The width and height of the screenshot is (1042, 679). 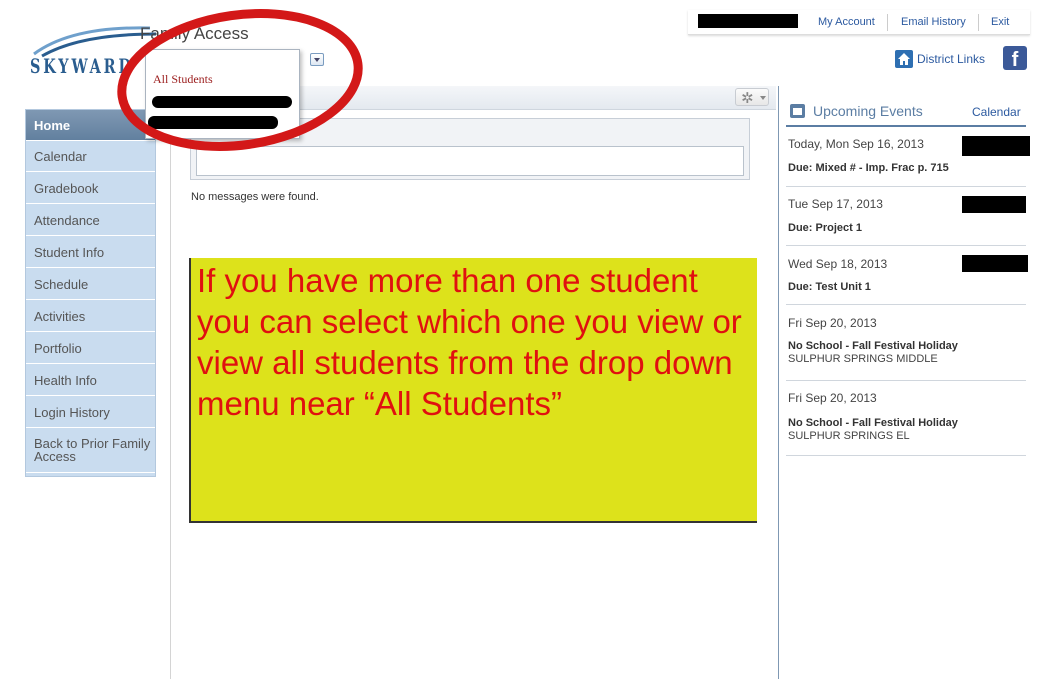 What do you see at coordinates (90, 252) in the screenshot?
I see `sidebar-item-student-info: Student Info` at bounding box center [90, 252].